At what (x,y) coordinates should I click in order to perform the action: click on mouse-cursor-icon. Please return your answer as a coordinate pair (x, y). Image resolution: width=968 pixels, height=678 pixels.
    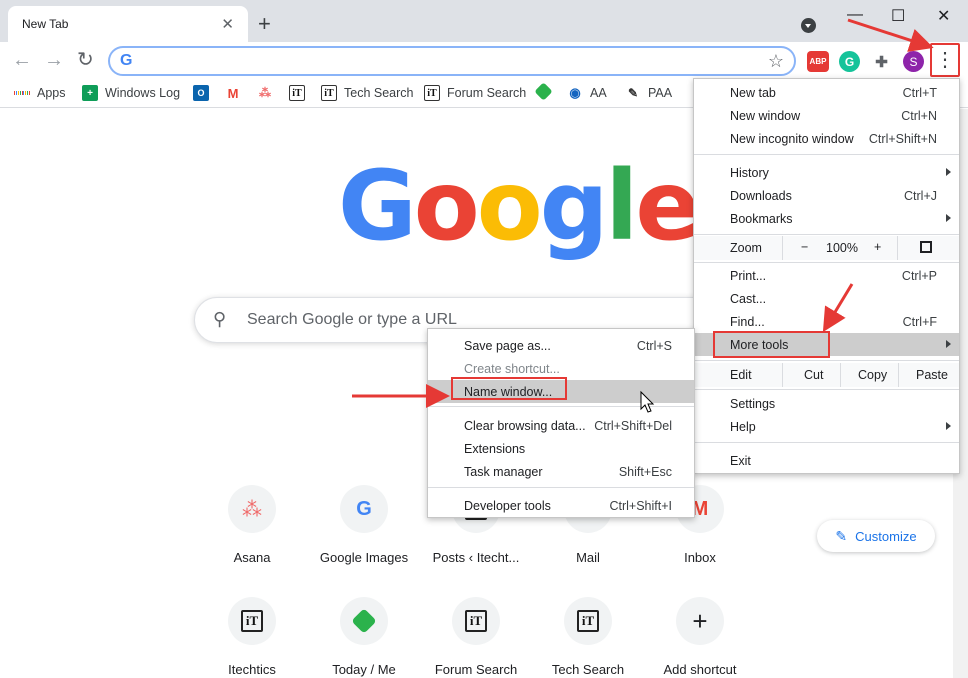
    Looking at the image, I should click on (647, 401).